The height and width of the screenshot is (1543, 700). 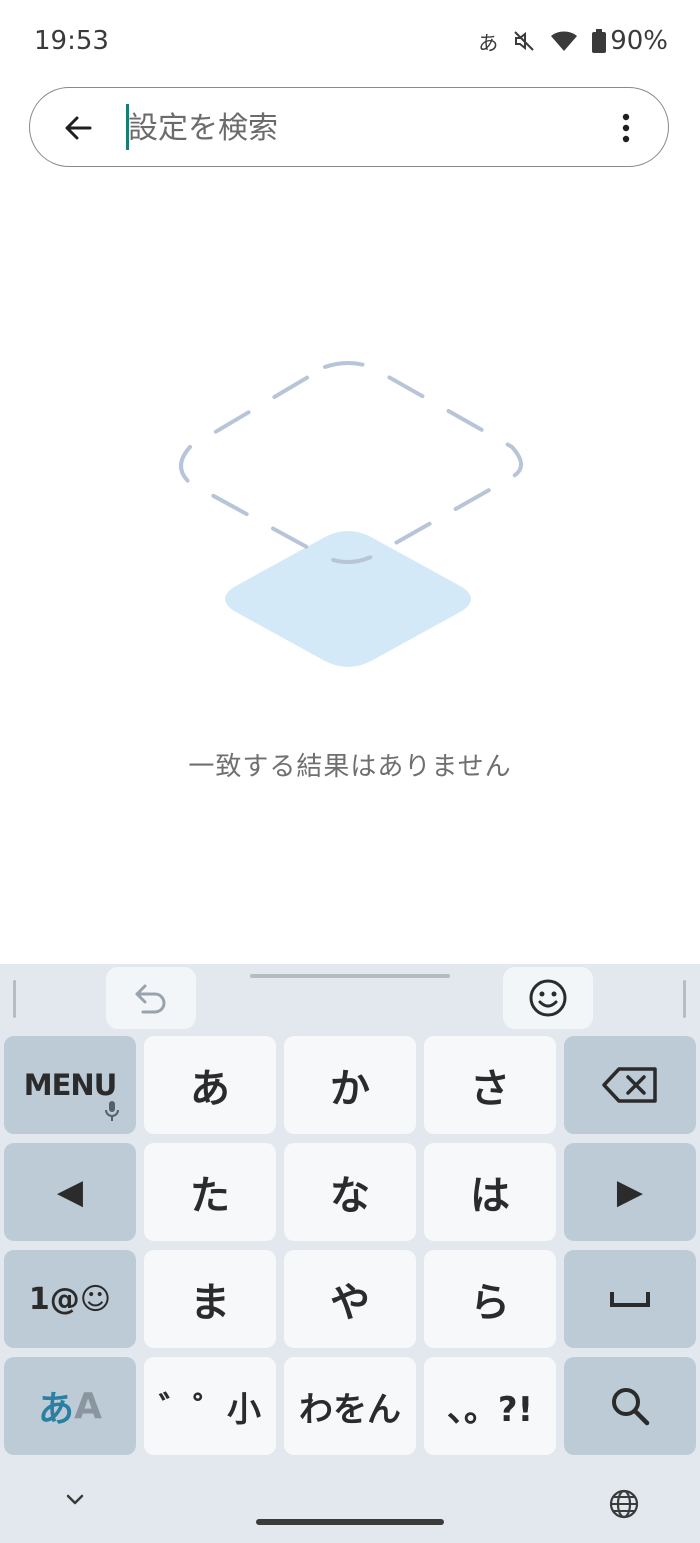 I want to click on globe-icon, so click(x=624, y=1506).